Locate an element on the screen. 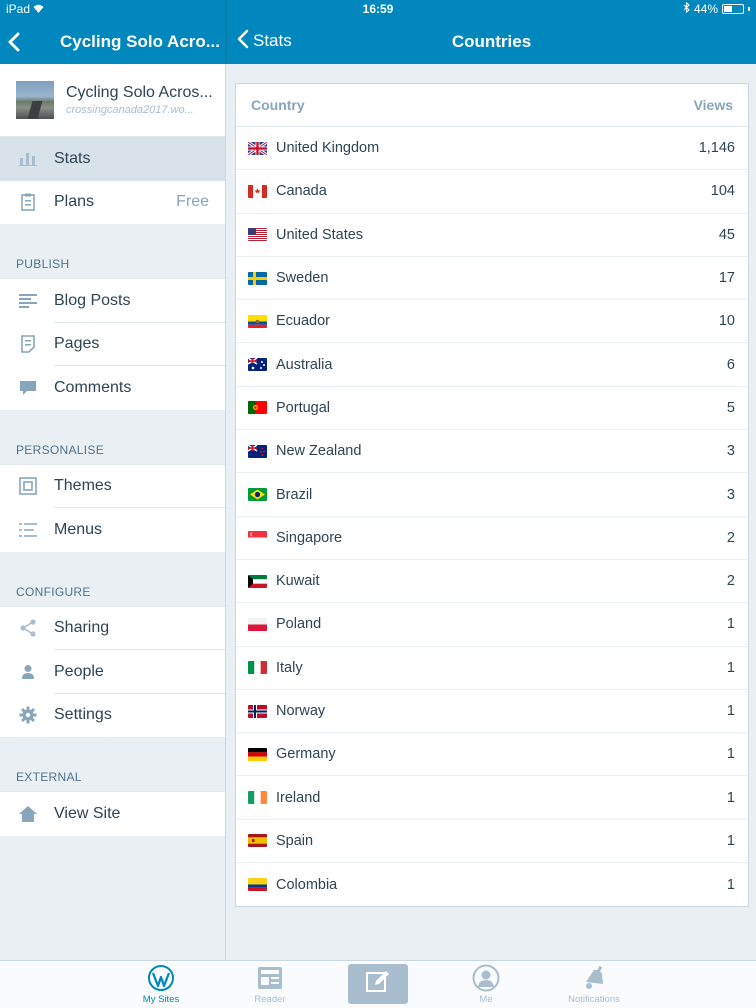 The width and height of the screenshot is (756, 1008). country-name: Italy is located at coordinates (289, 667).